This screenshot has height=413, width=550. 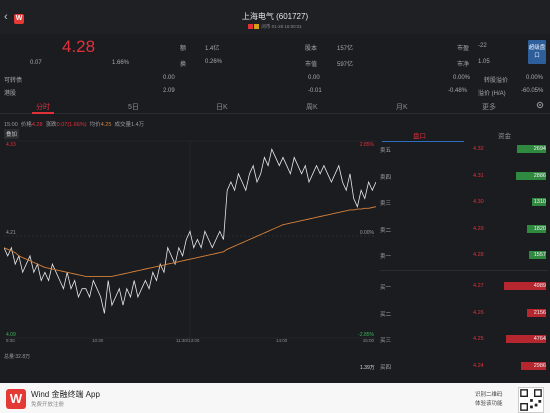 I want to click on gear-icon, so click(x=540, y=106).